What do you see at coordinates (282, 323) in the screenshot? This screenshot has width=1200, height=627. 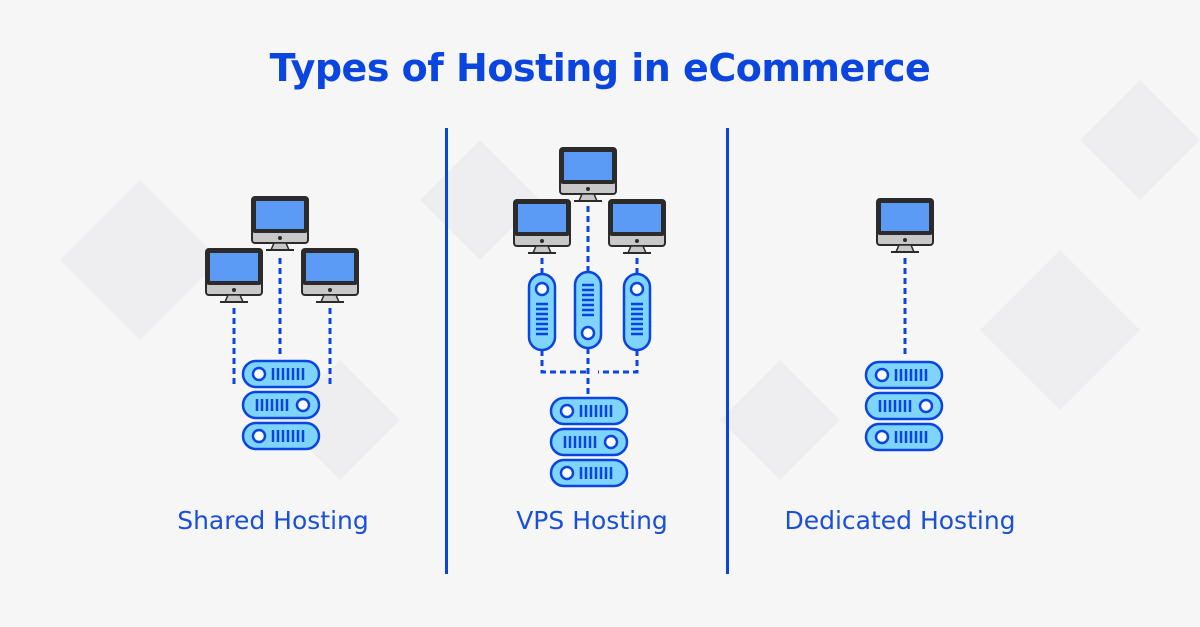 I see `shared-hosting-diagram` at bounding box center [282, 323].